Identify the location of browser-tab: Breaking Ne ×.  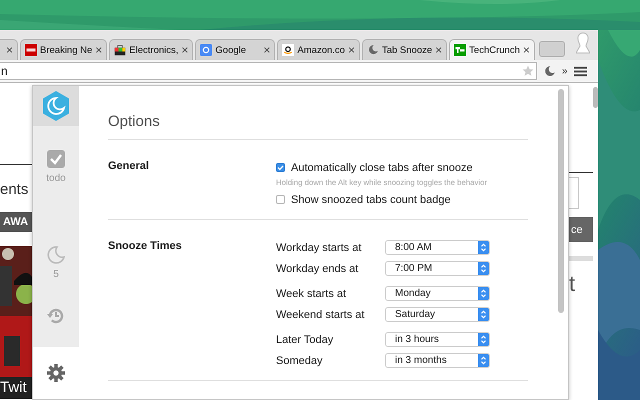
(64, 49).